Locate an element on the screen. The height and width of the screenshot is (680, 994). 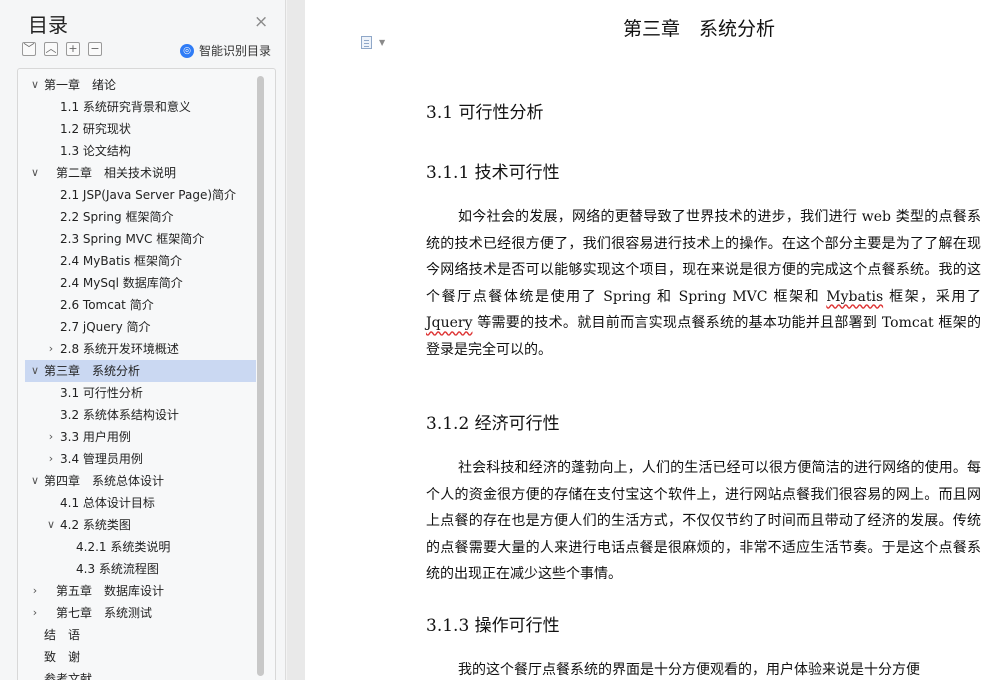
heading-3-1-1: 3.1.1 技术可行性 is located at coordinates (493, 173).